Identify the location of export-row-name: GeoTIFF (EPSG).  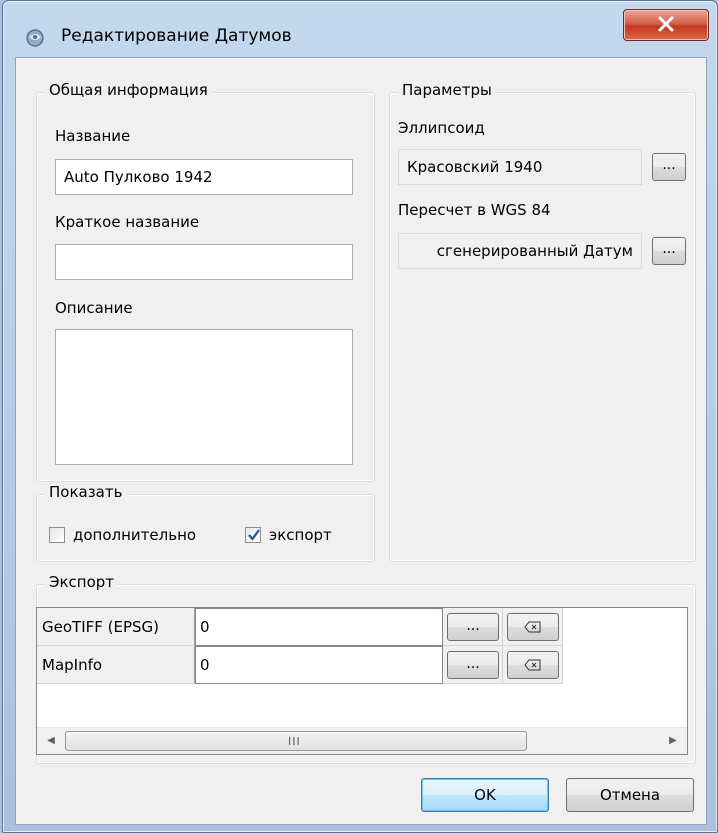
(116, 627).